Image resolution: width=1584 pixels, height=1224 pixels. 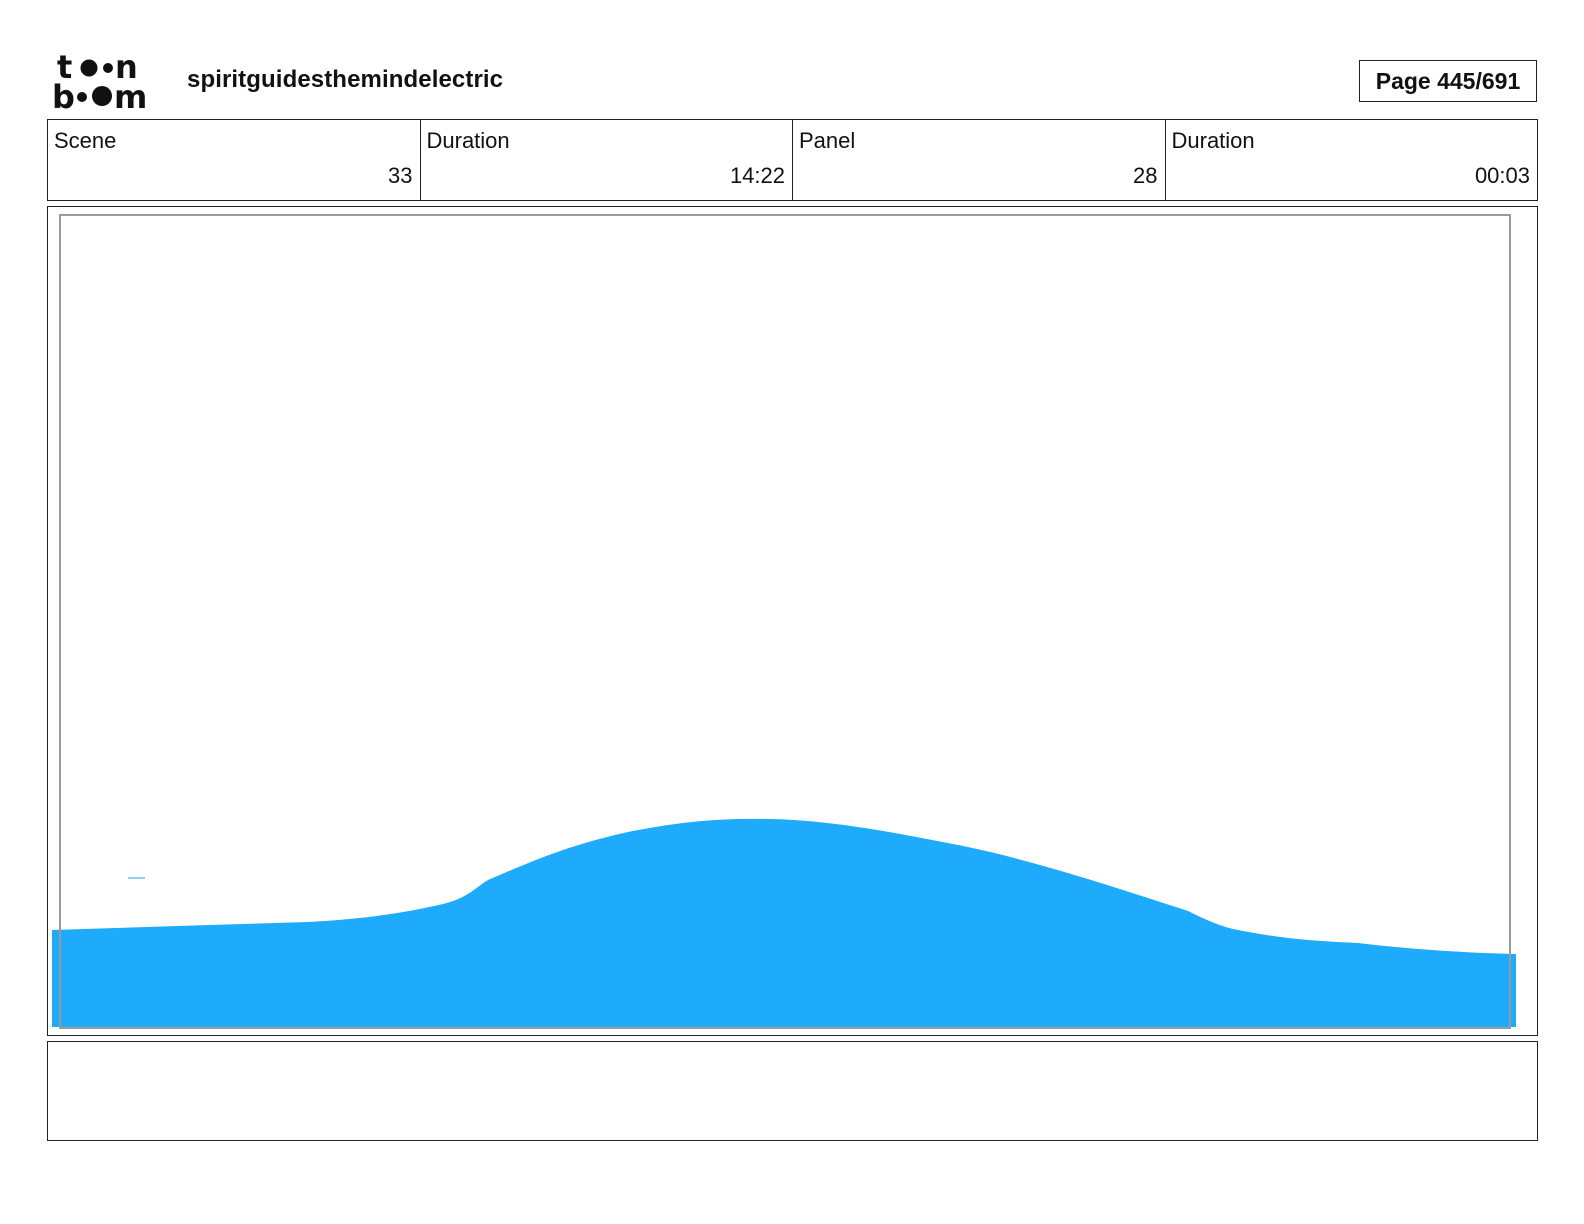 What do you see at coordinates (827, 140) in the screenshot?
I see `panel-label: Panel` at bounding box center [827, 140].